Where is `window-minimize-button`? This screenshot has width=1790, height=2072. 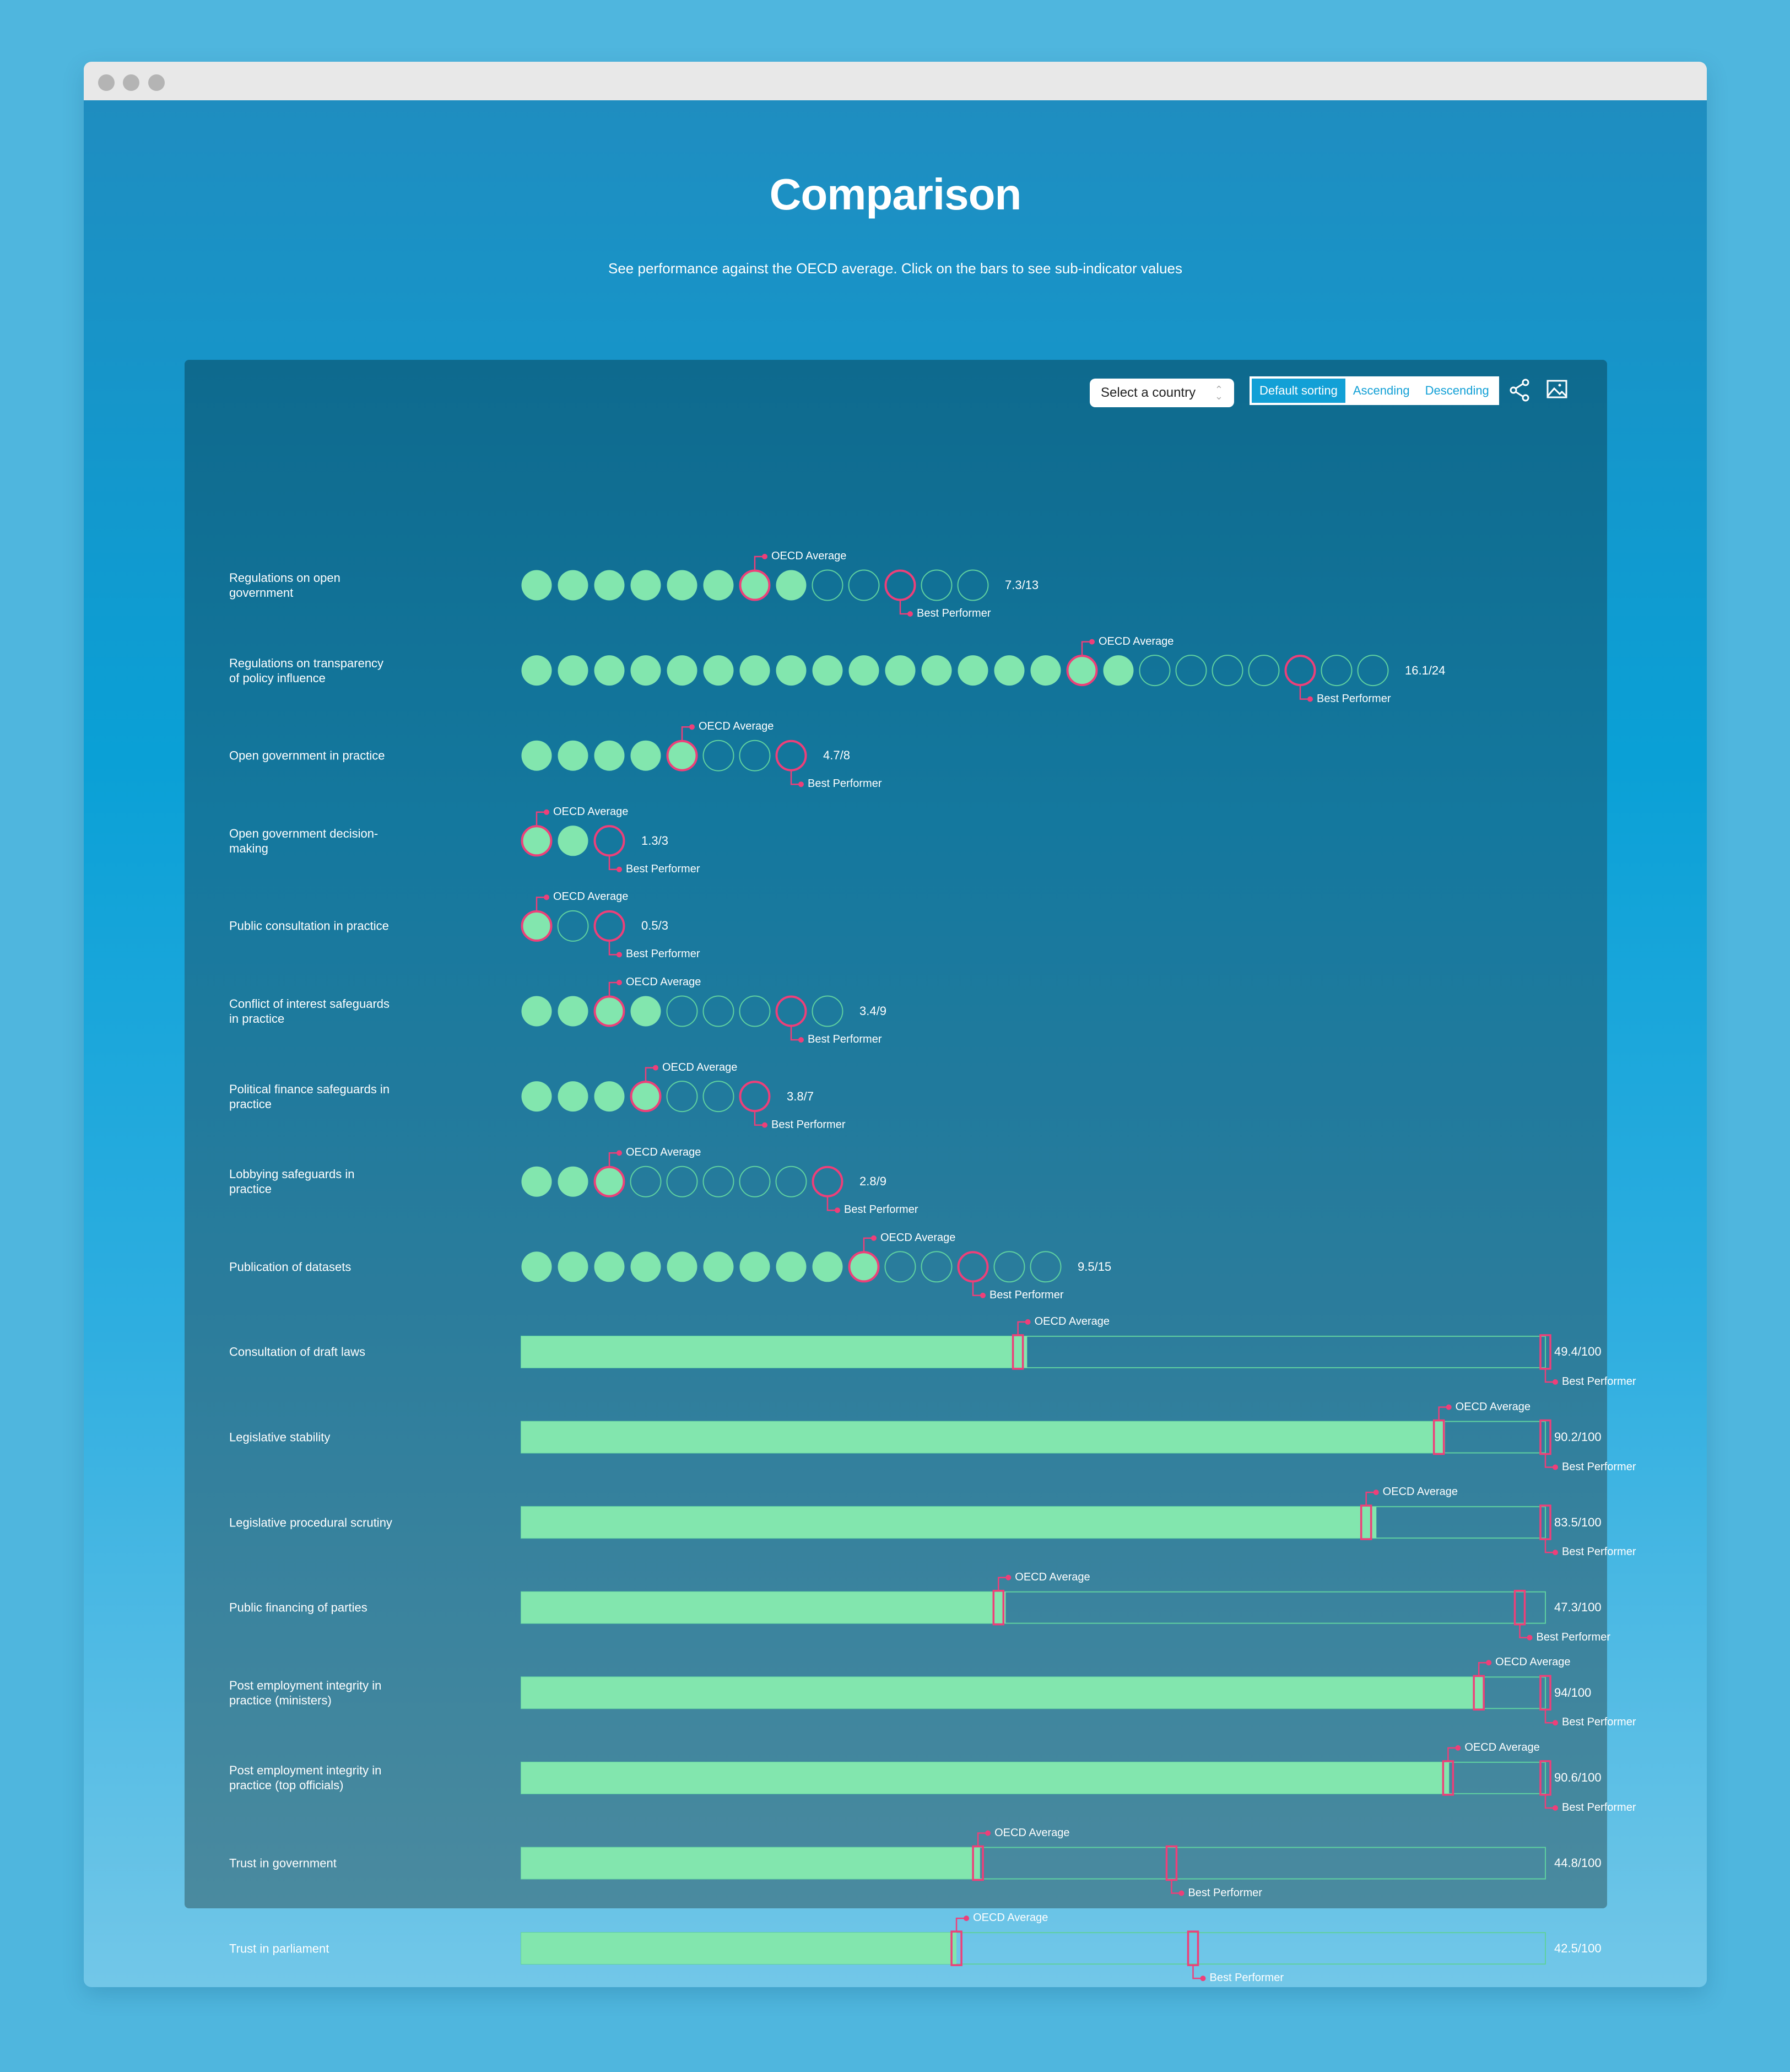 window-minimize-button is located at coordinates (131, 82).